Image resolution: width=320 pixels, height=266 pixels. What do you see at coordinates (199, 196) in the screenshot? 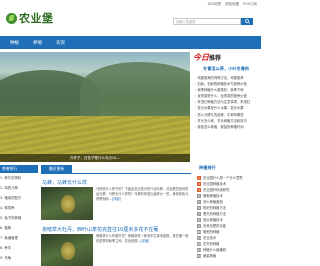
I see `rank-number-badge: 4` at bounding box center [199, 196].